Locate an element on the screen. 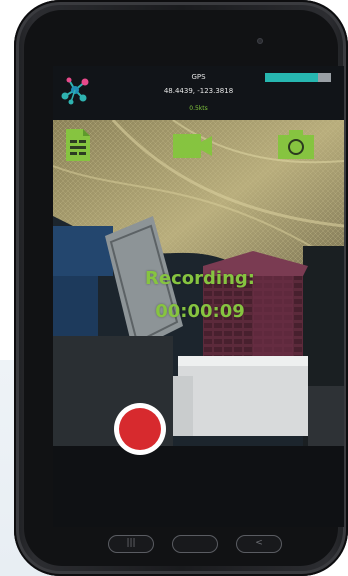  recent-apps-button: ||| is located at coordinates (131, 544).